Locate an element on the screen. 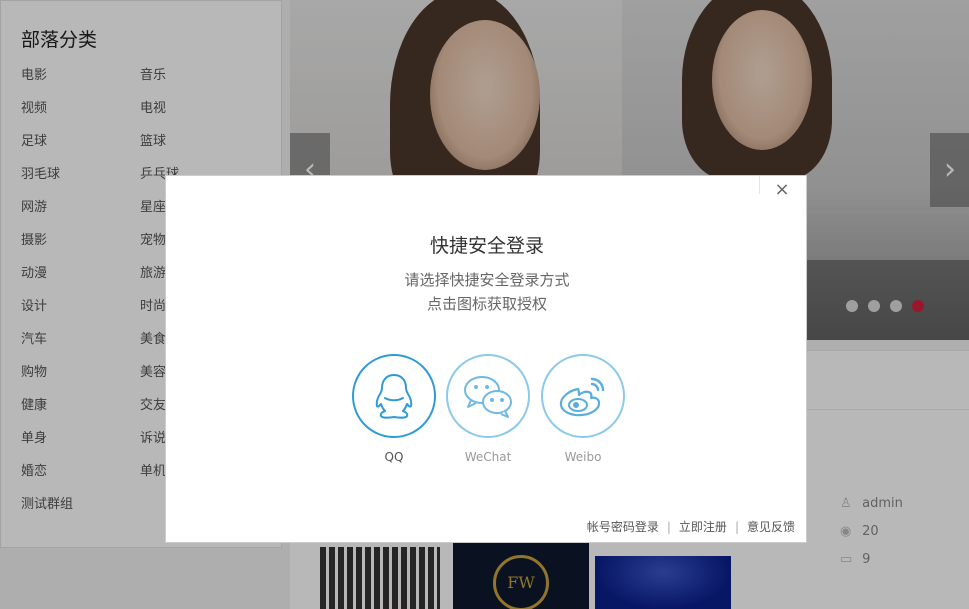 This screenshot has height=609, width=969. account-login-link: 帐号密码登录 is located at coordinates (623, 527).